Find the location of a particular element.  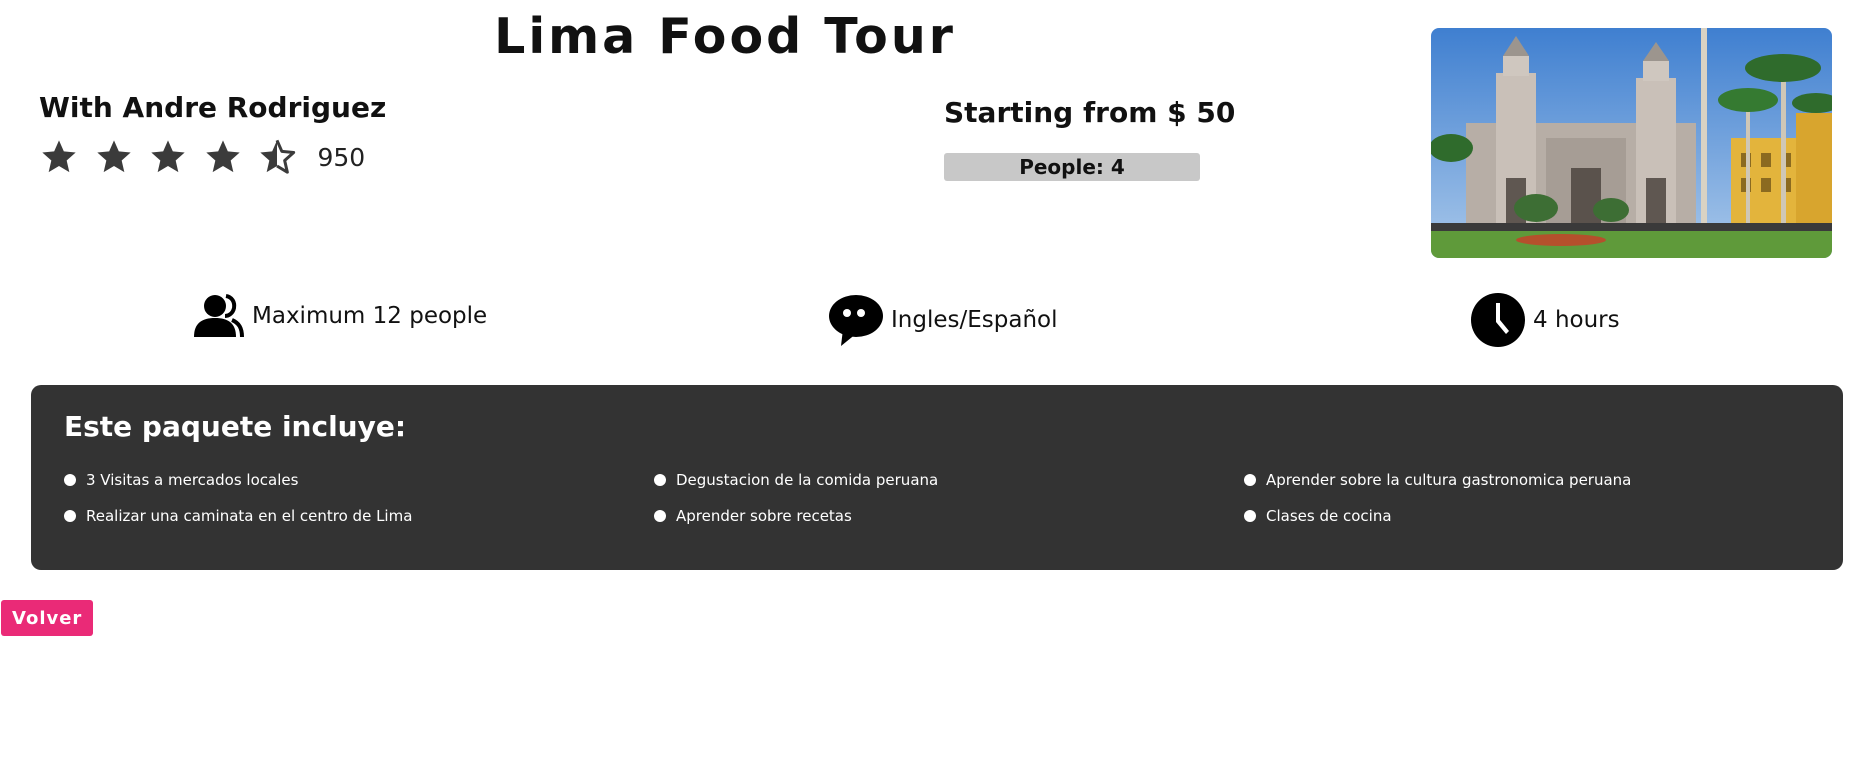

list-item: Clases de cocina is located at coordinates (1318, 516).